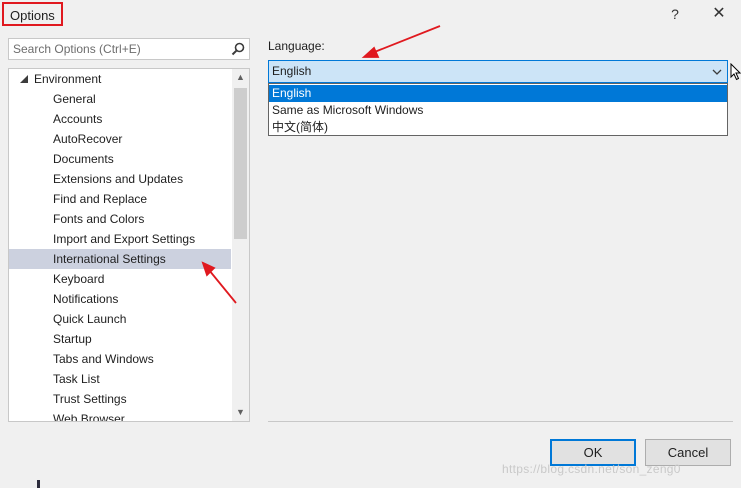 The height and width of the screenshot is (488, 741). Describe the element at coordinates (498, 71) in the screenshot. I see `language-select: English` at that location.